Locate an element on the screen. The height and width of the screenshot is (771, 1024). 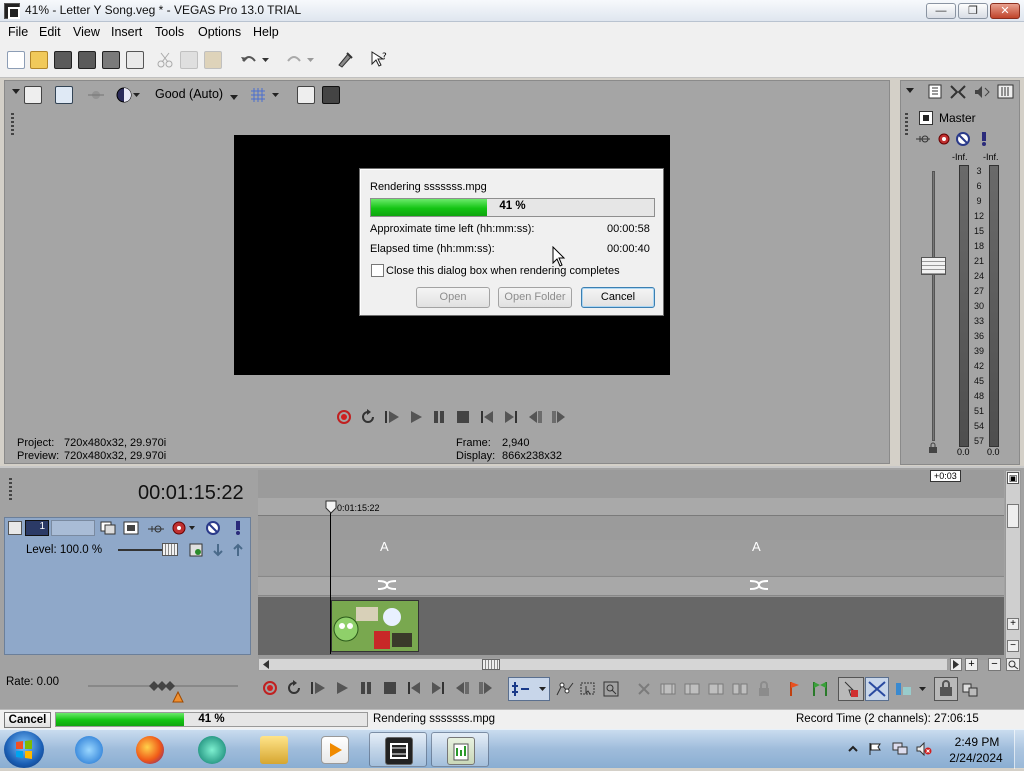
status-cancel-button: Cancel is located at coordinates (27, 720).